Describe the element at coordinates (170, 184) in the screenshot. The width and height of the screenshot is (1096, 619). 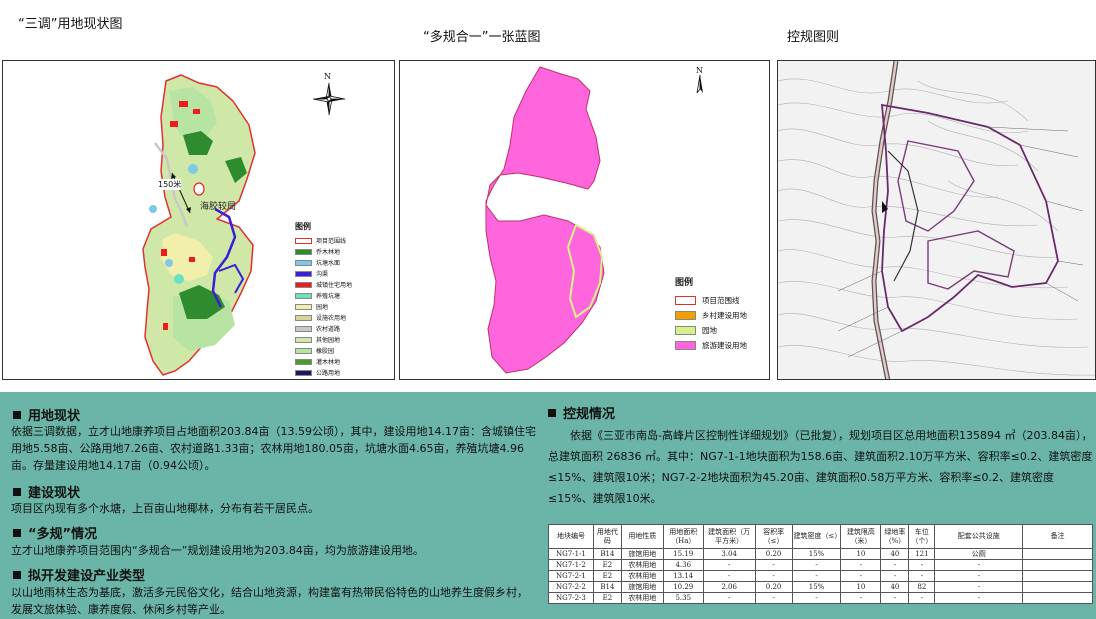
I see `distance-label: 150米` at that location.